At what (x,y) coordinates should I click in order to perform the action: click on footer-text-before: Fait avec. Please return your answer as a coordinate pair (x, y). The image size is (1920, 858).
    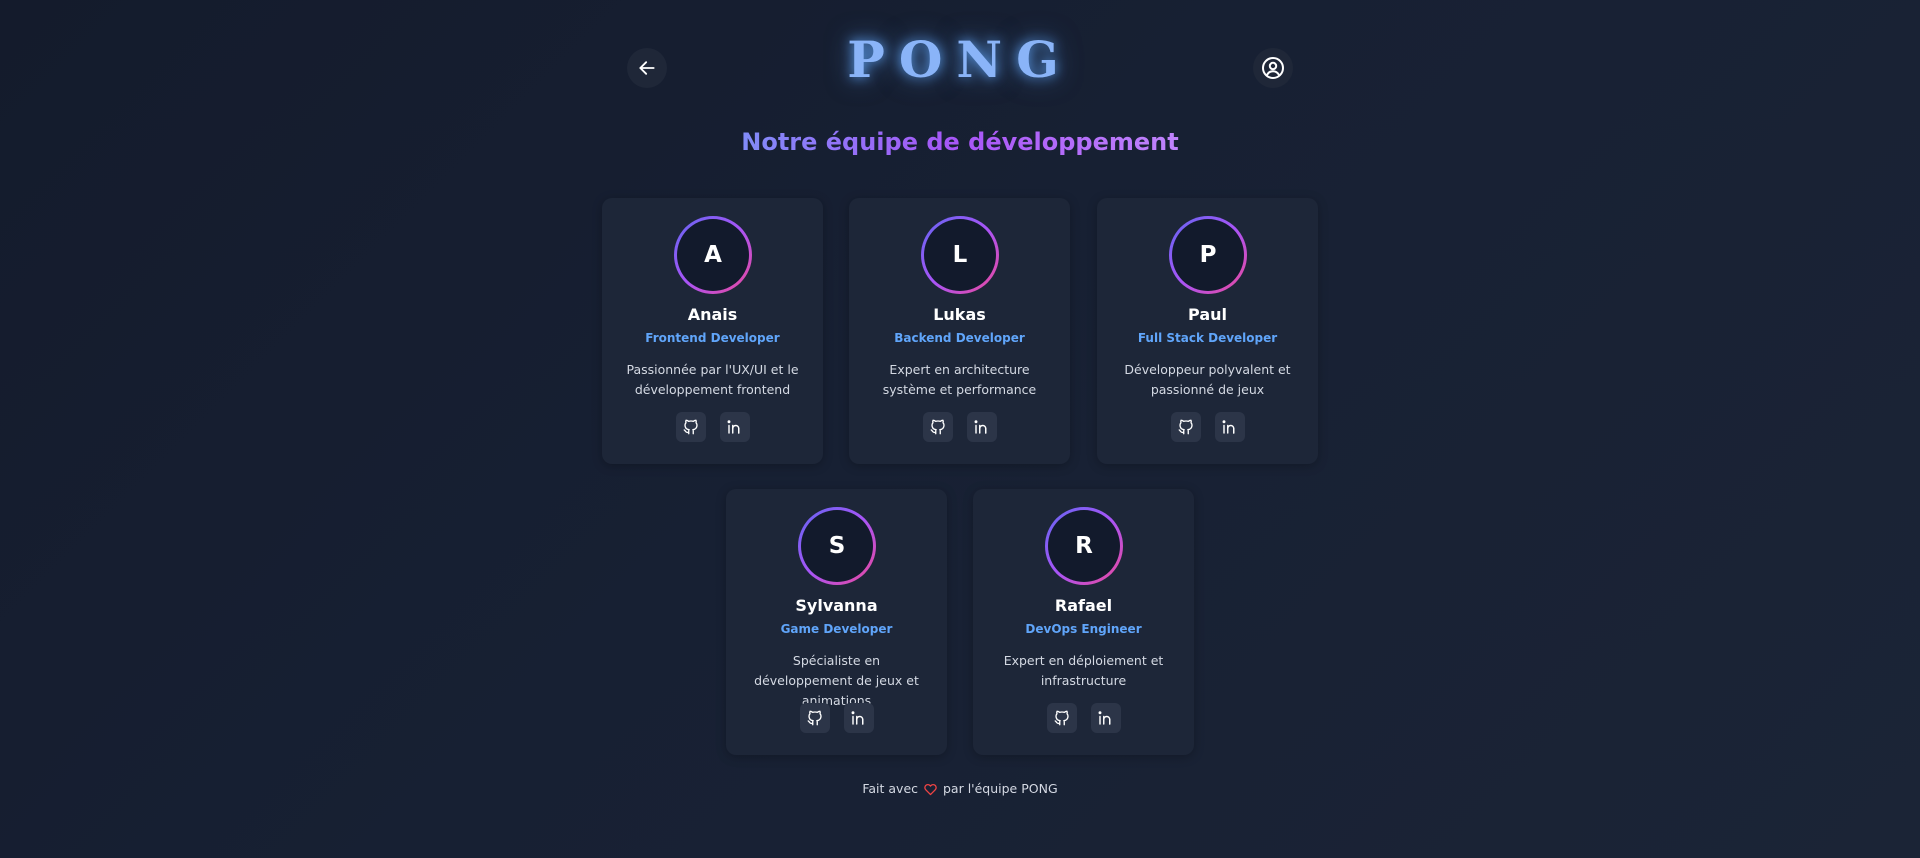
    Looking at the image, I should click on (890, 788).